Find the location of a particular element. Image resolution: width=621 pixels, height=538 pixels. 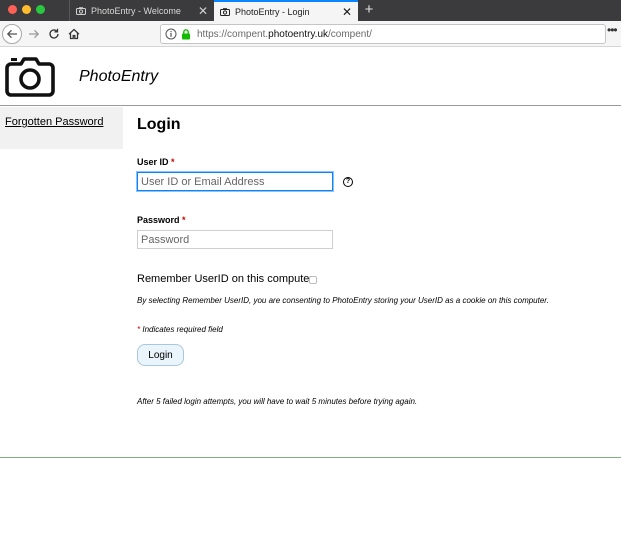

userid-label: User ID * is located at coordinates (156, 162).